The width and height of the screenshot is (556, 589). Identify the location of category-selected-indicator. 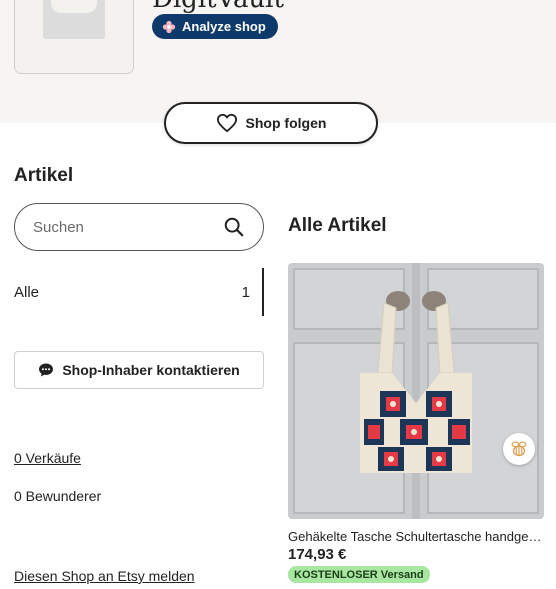
(263, 292).